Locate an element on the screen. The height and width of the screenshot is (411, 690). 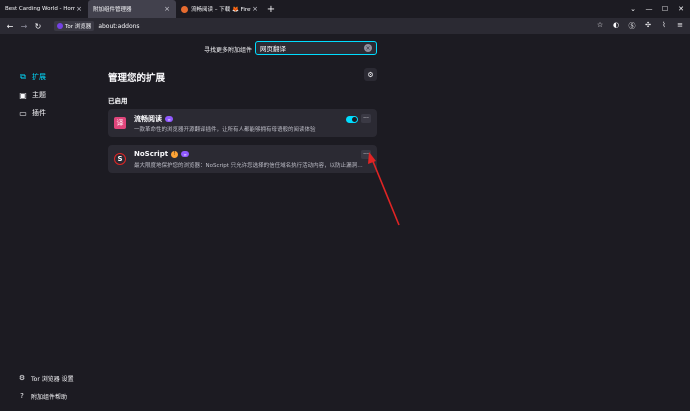
tab-label: Best Carding World - Home is located at coordinates (40, 9).